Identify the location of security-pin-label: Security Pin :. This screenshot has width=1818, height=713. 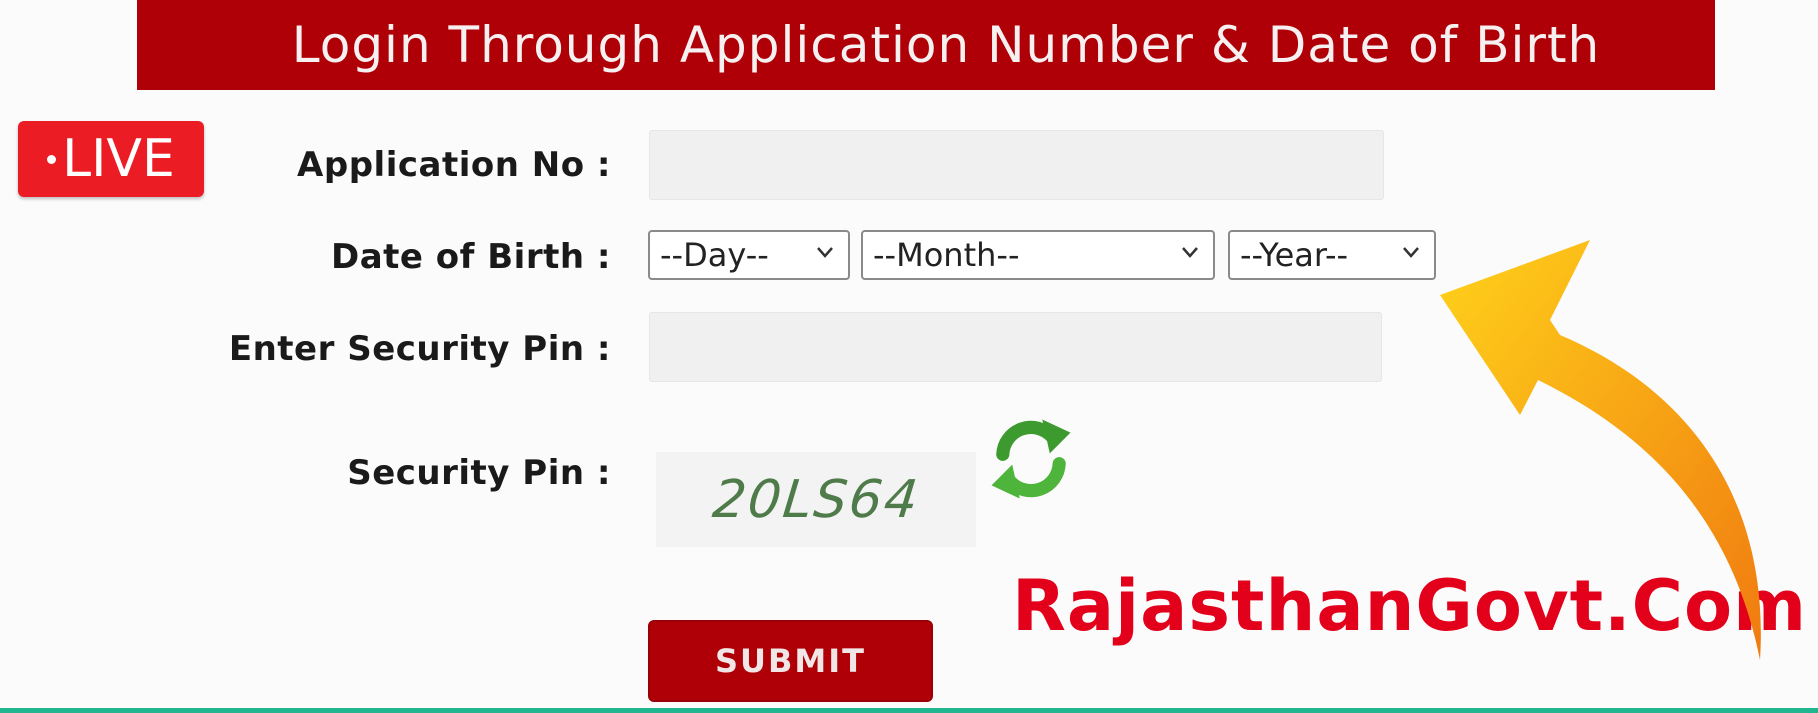
(479, 473).